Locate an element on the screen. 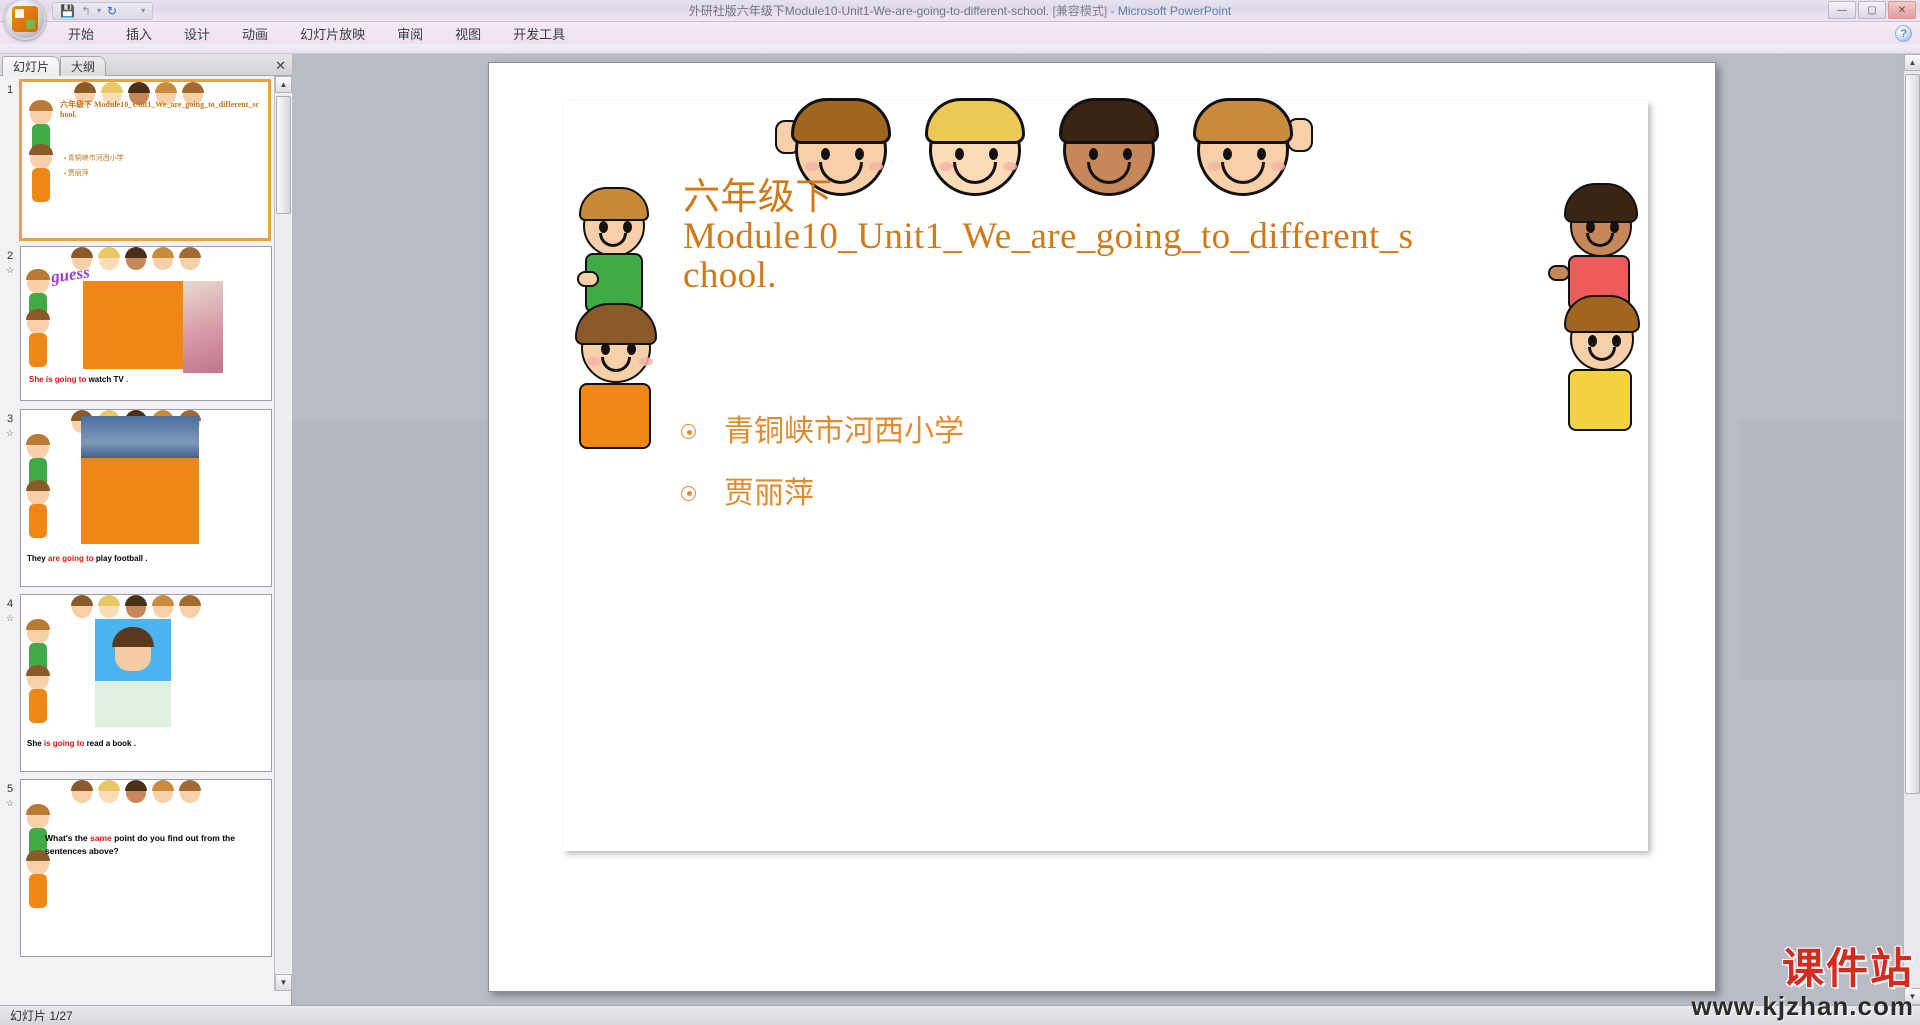 The height and width of the screenshot is (1025, 1920). site-watermark: 课件站 www.kjzhan.com is located at coordinates (1802, 984).